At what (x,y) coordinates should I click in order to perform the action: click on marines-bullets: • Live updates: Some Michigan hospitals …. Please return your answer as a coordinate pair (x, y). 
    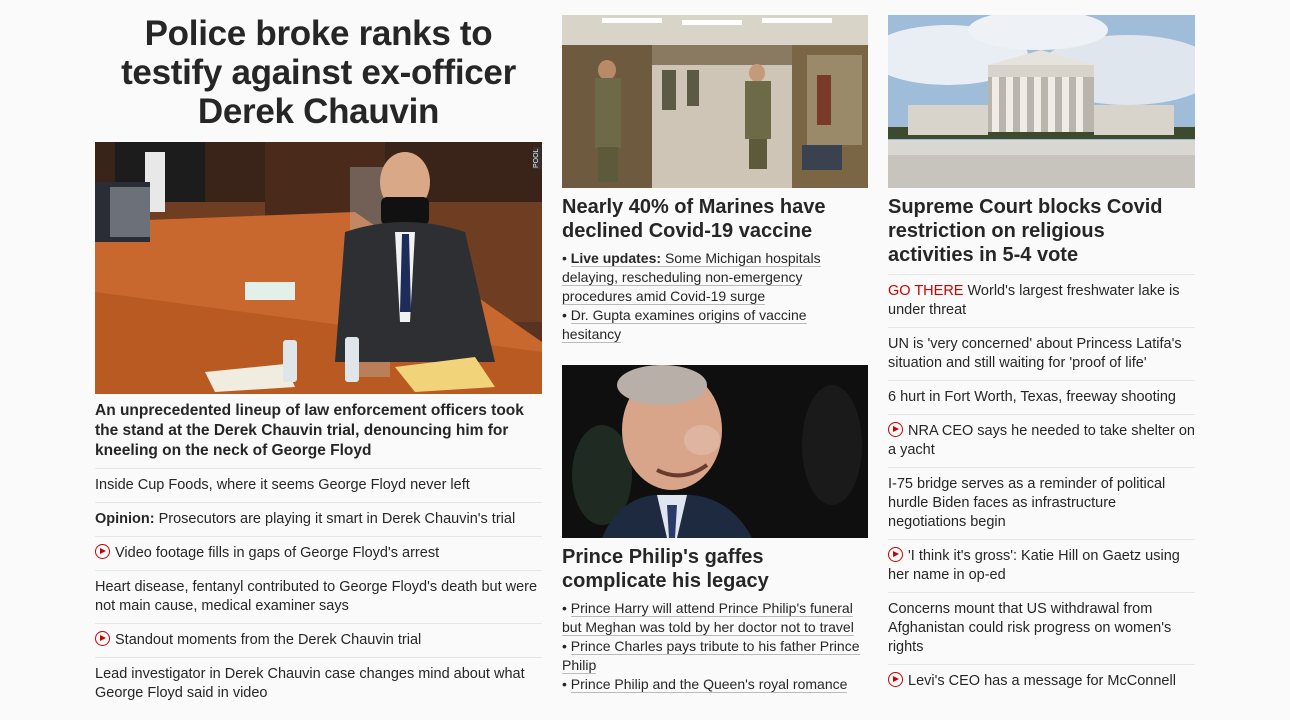
    Looking at the image, I should click on (715, 293).